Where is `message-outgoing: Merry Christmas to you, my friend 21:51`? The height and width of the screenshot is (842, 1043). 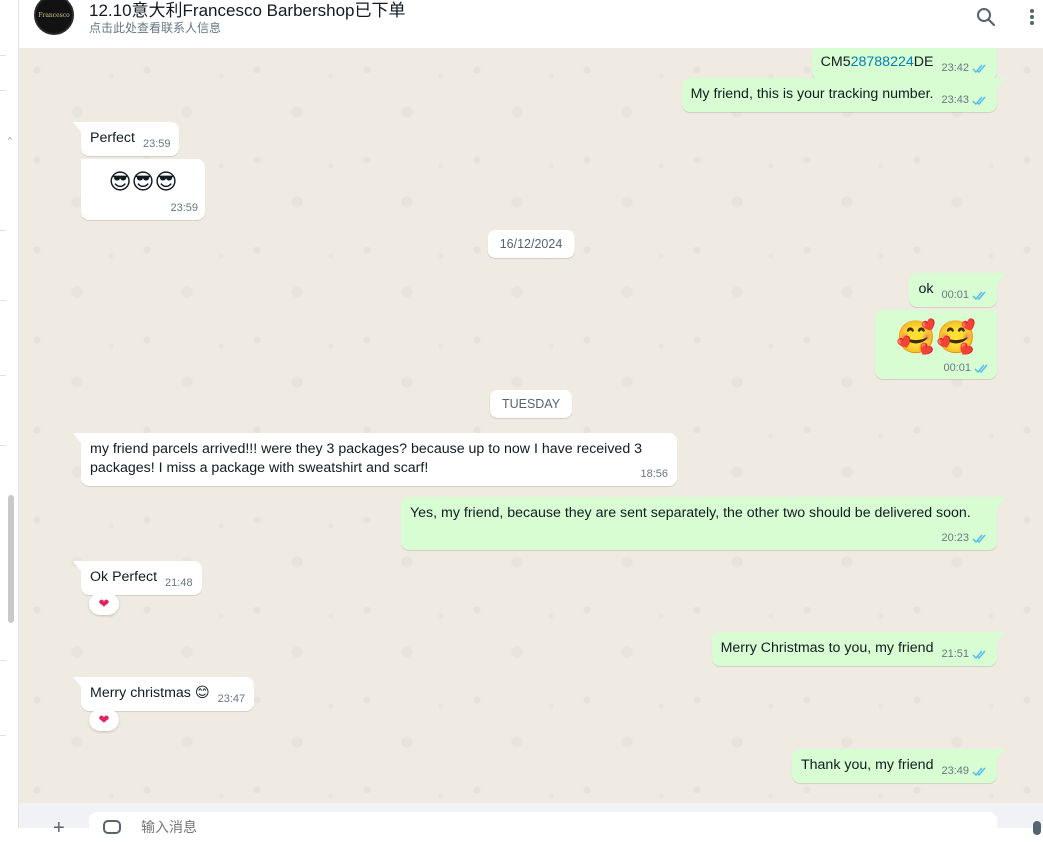 message-outgoing: Merry Christmas to you, my friend 21:51 is located at coordinates (858, 649).